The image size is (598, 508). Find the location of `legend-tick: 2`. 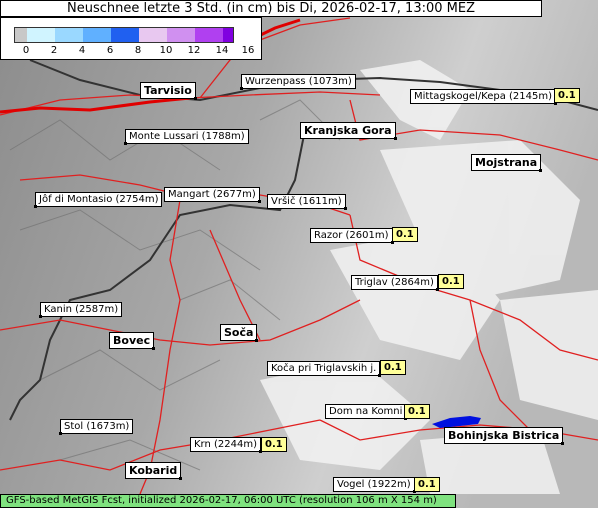

legend-tick: 2 is located at coordinates (54, 50).